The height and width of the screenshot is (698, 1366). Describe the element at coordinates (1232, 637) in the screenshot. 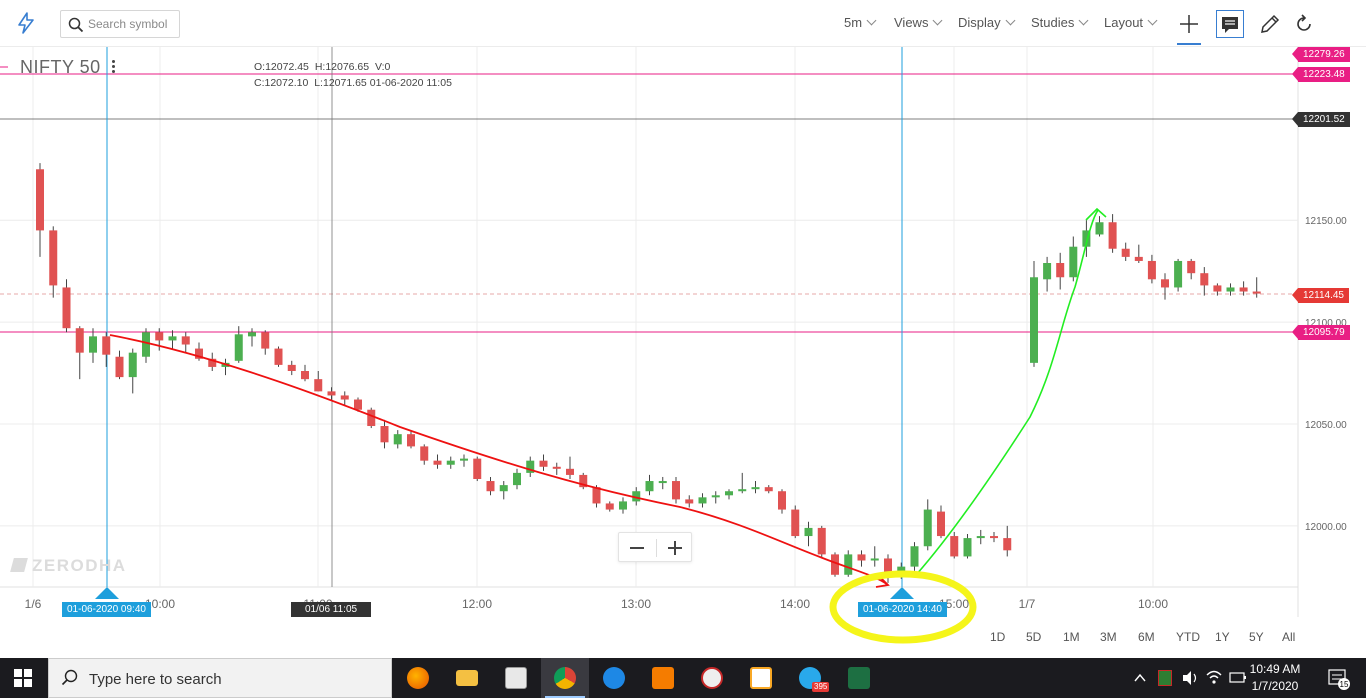

I see `period-1y: 1Y` at that location.